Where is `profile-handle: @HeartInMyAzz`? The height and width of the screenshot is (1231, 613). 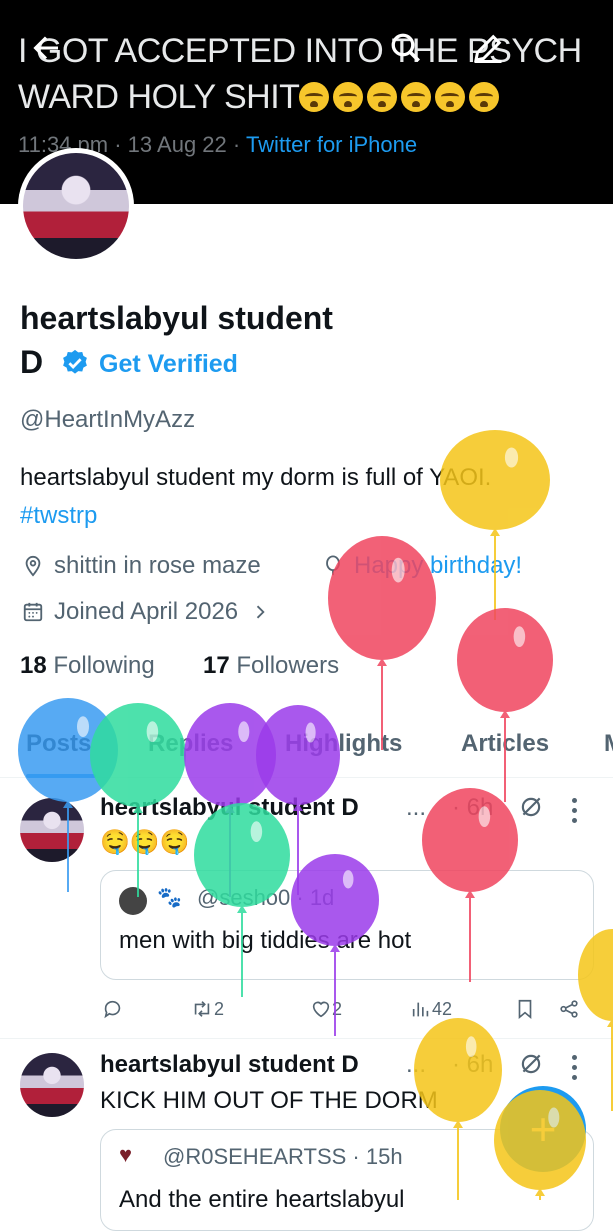 profile-handle: @HeartInMyAzz is located at coordinates (108, 419).